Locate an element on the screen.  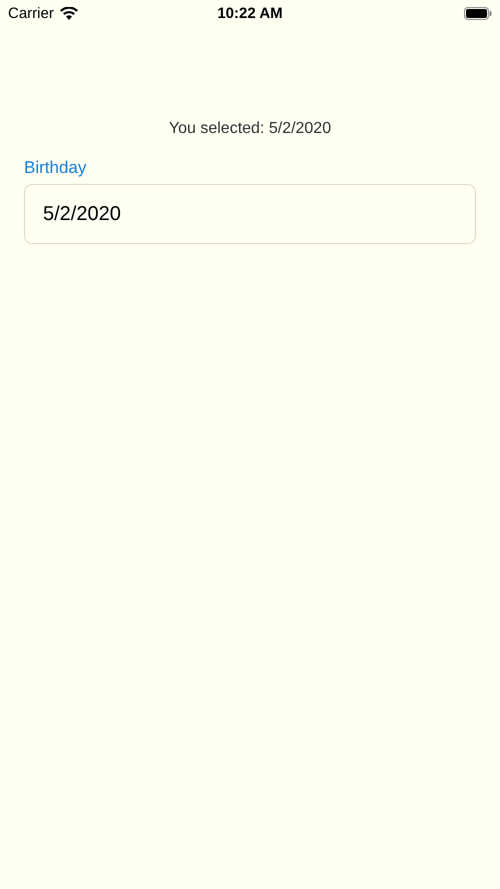
wifi-icon is located at coordinates (69, 13).